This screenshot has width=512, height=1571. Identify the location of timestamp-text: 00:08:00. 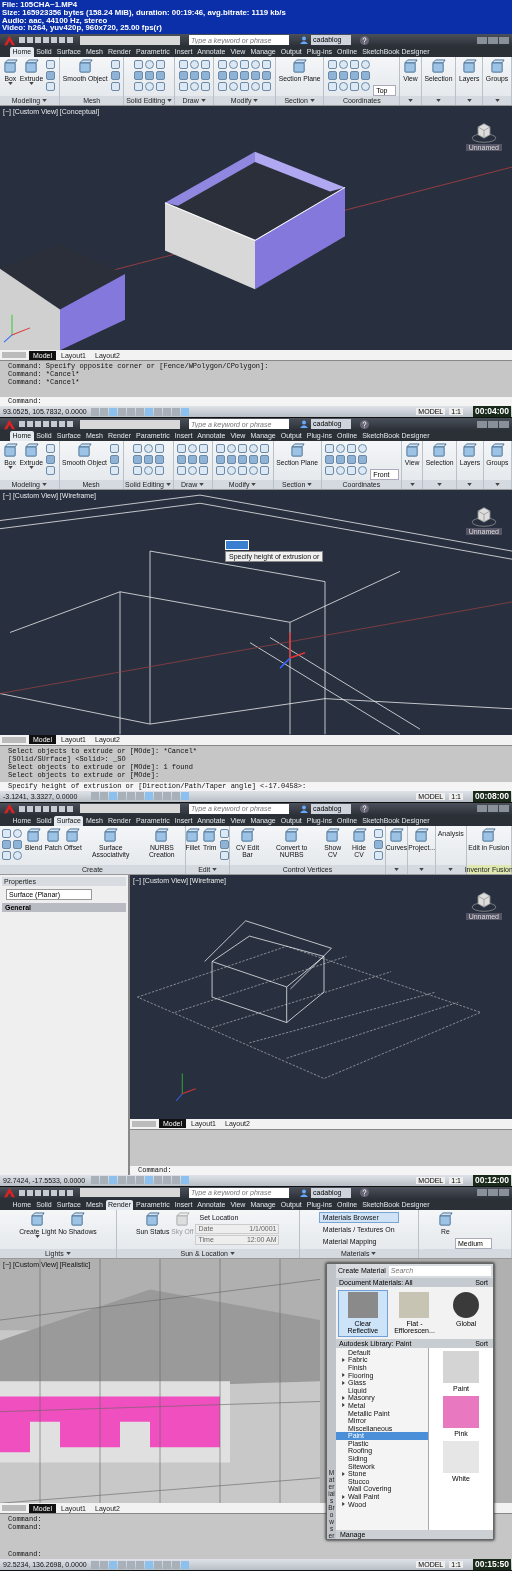
(491, 796).